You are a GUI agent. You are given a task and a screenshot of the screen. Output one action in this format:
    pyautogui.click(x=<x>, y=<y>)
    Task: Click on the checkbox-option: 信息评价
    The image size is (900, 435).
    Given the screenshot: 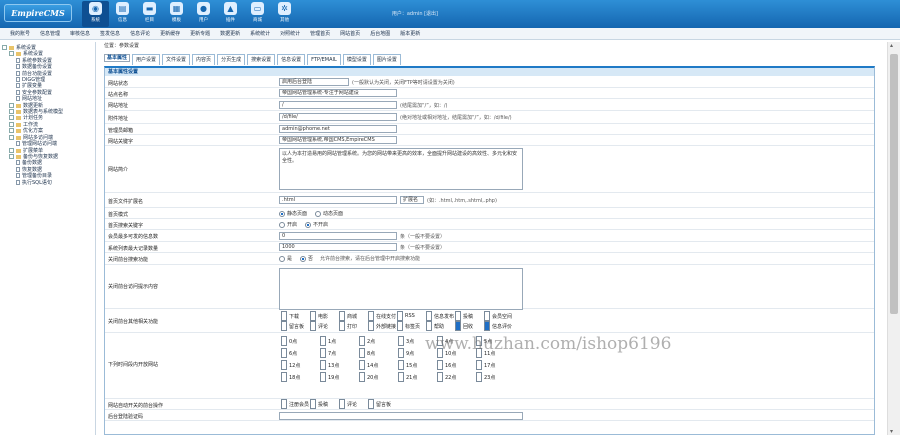 What is the action you would take?
    pyautogui.click(x=498, y=326)
    